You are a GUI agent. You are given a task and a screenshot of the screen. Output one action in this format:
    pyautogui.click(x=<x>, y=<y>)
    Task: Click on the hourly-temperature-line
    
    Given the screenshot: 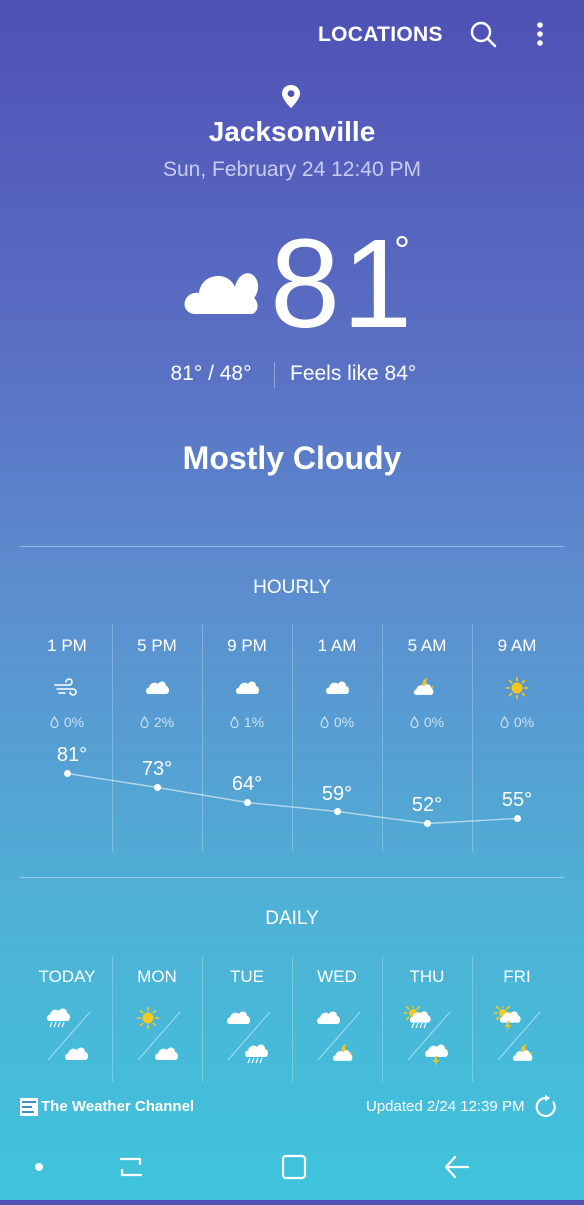 What is the action you would take?
    pyautogui.click(x=292, y=798)
    